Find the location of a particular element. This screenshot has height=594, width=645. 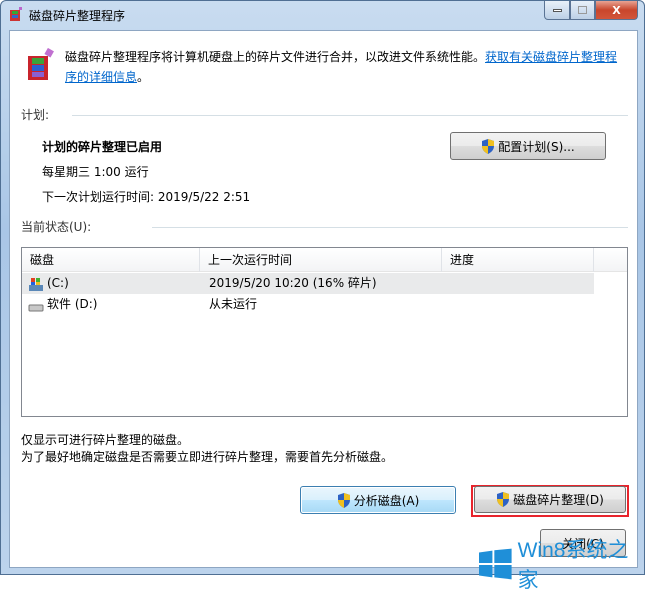

column-header-last-run: 上一次运行时间 is located at coordinates (321, 260).